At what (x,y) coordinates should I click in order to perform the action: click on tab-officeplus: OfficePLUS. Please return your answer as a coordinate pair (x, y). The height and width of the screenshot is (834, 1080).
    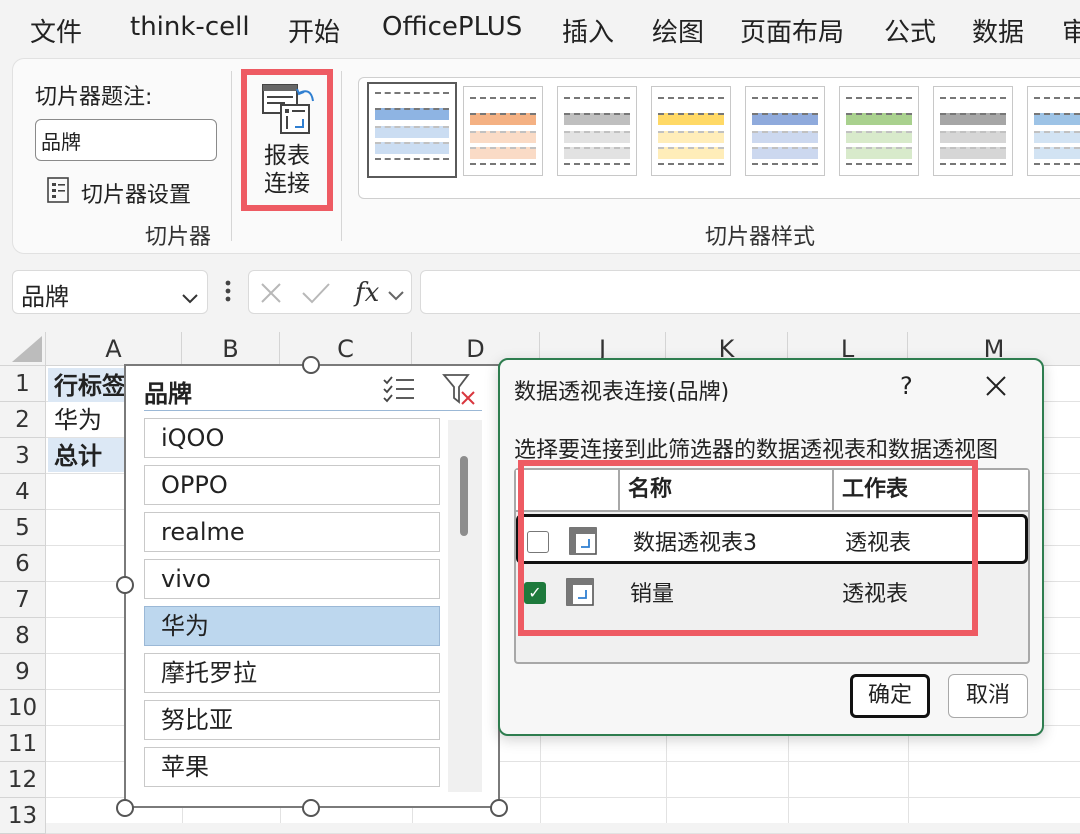
    Looking at the image, I should click on (452, 27).